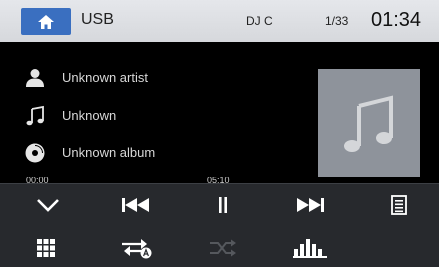  What do you see at coordinates (89, 115) in the screenshot?
I see `song-title: Unknown` at bounding box center [89, 115].